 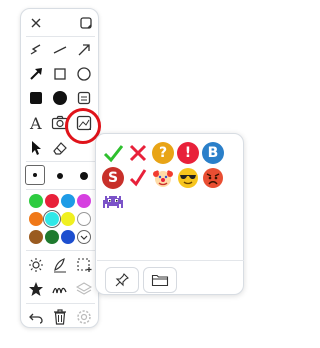 What do you see at coordinates (84, 219) in the screenshot?
I see `color-swatch-white` at bounding box center [84, 219].